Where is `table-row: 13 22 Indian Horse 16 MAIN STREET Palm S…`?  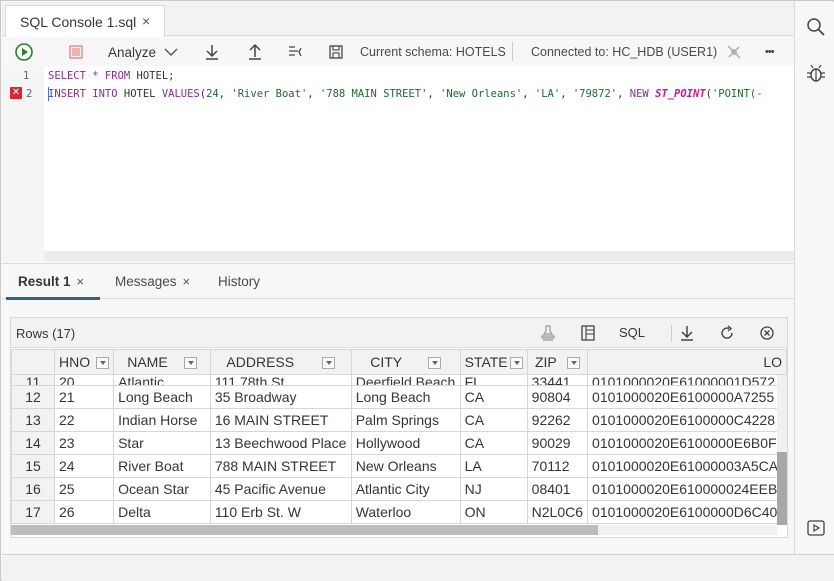 table-row: 13 22 Indian Horse 16 MAIN STREET Palm S… is located at coordinates (399, 420).